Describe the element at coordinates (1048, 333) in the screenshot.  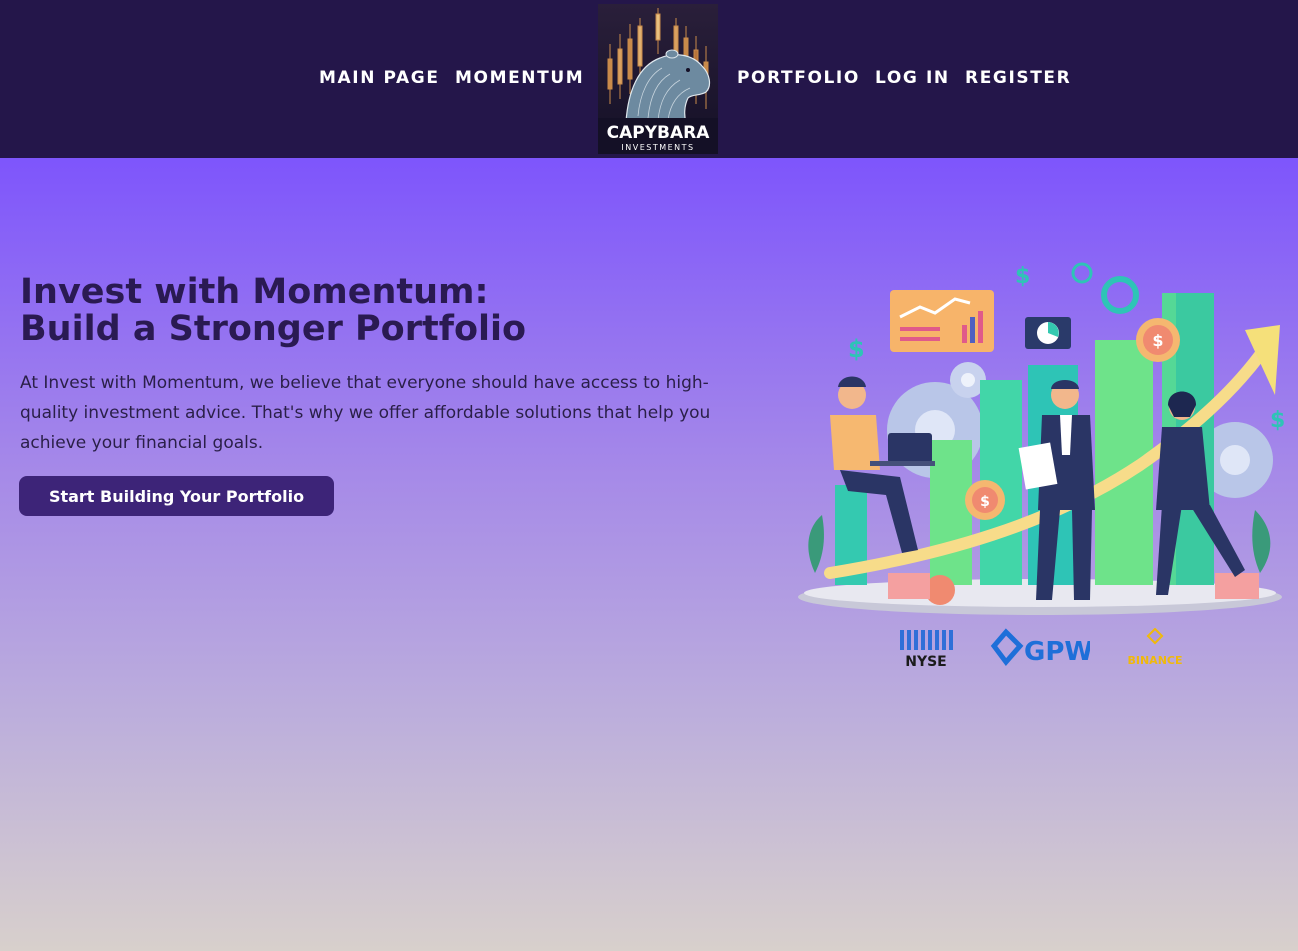
I see `pie-chart-icon` at that location.